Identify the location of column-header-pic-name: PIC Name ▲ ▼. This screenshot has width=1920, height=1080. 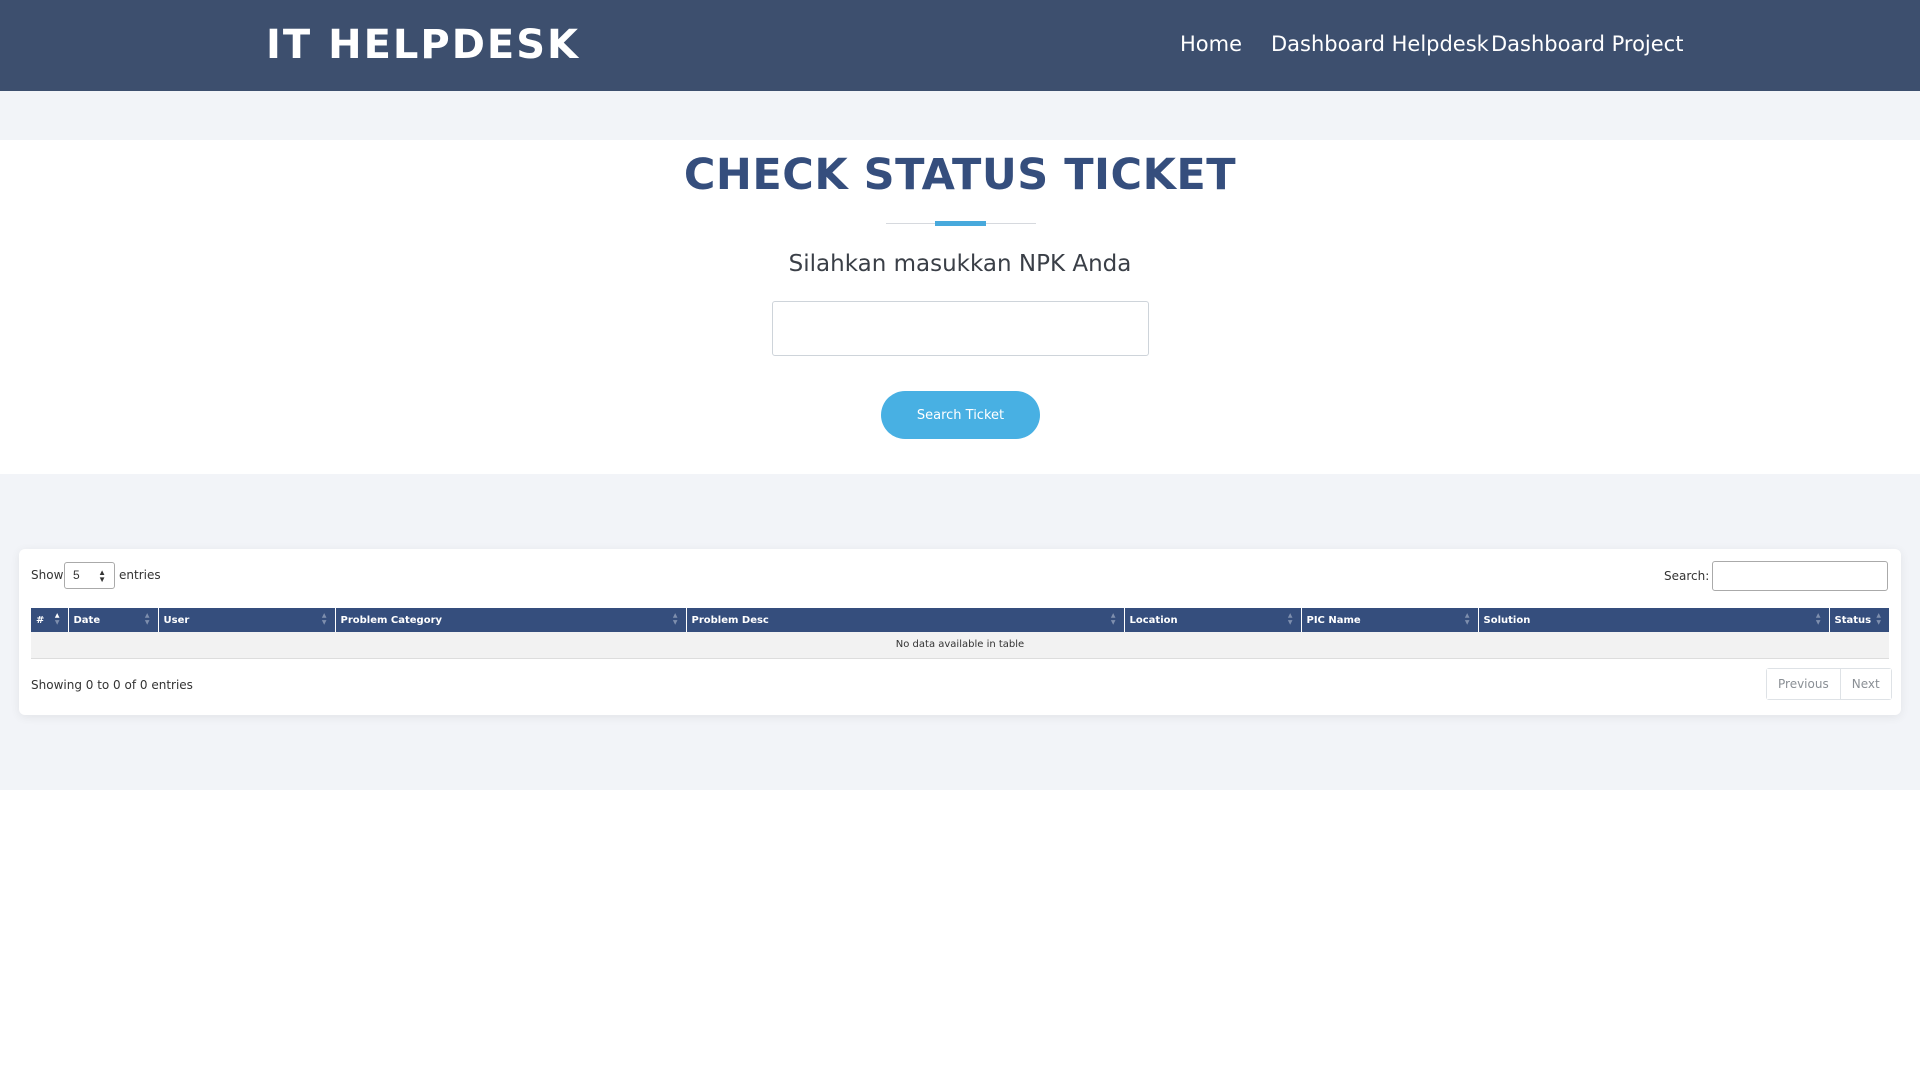
(1390, 620).